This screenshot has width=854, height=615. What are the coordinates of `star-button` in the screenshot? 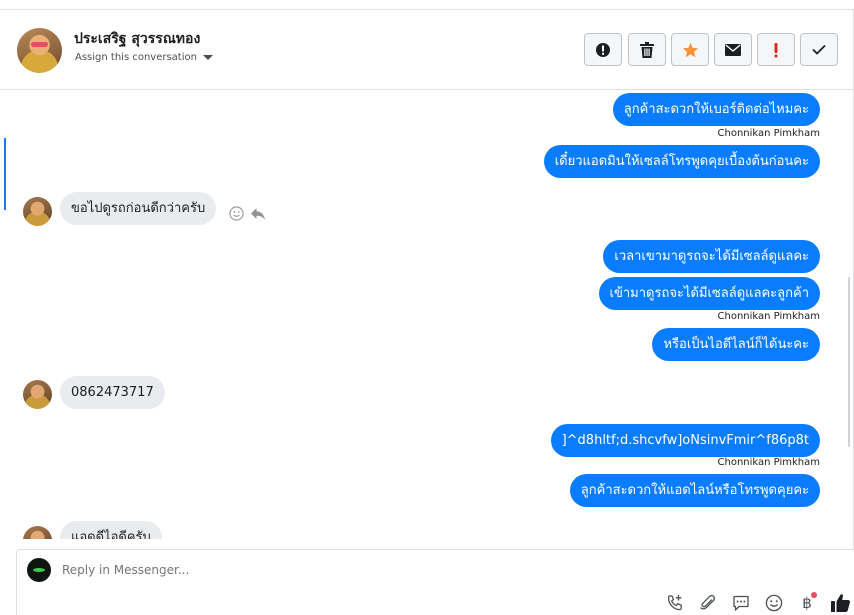 It's located at (690, 49).